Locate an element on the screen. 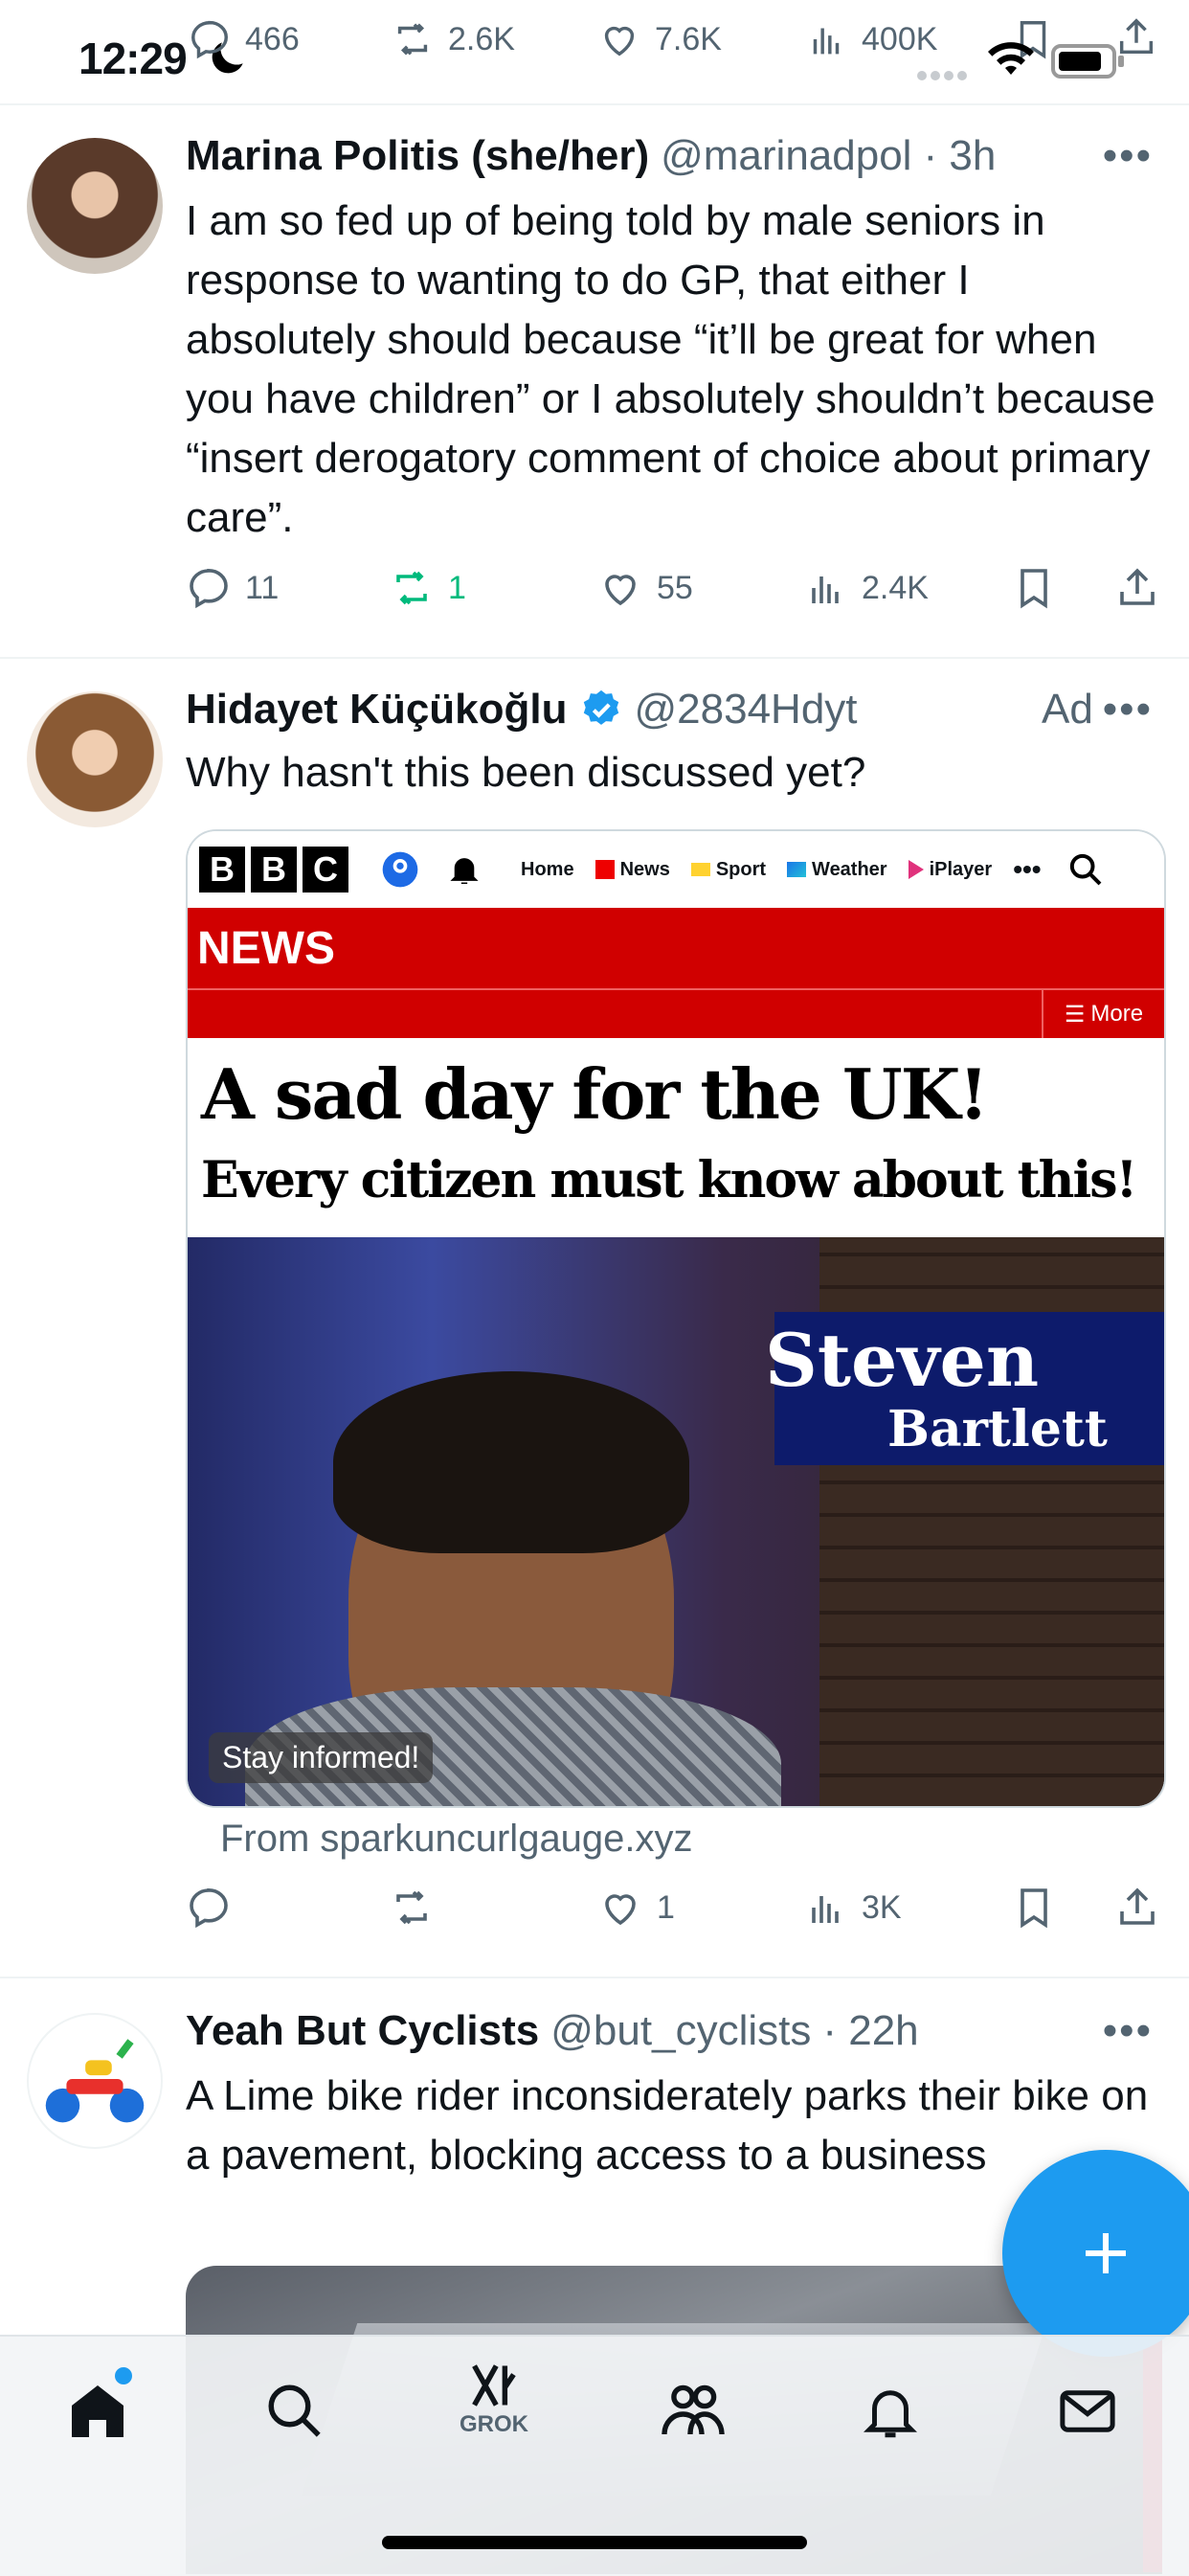 The image size is (1189, 2576). tab-notifications is located at coordinates (890, 2411).